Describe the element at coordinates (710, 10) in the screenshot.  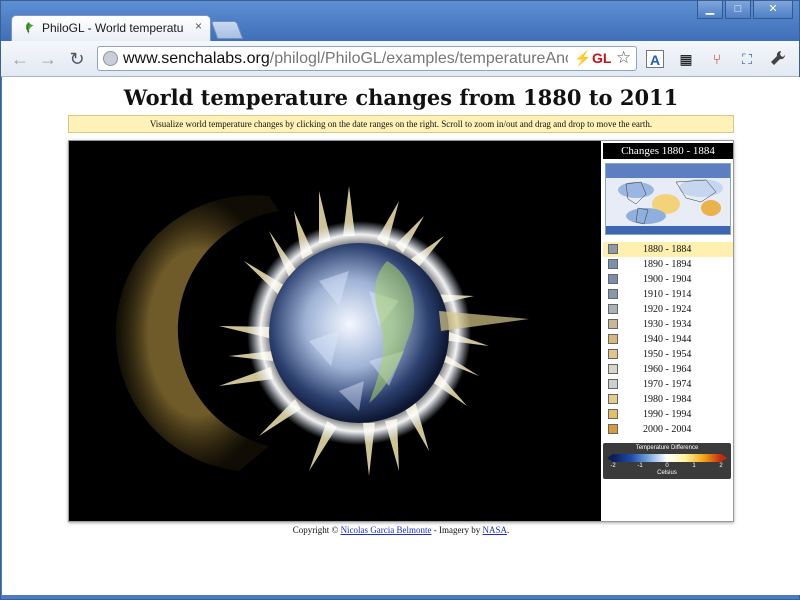
I see `minimize-button: ▁` at that location.